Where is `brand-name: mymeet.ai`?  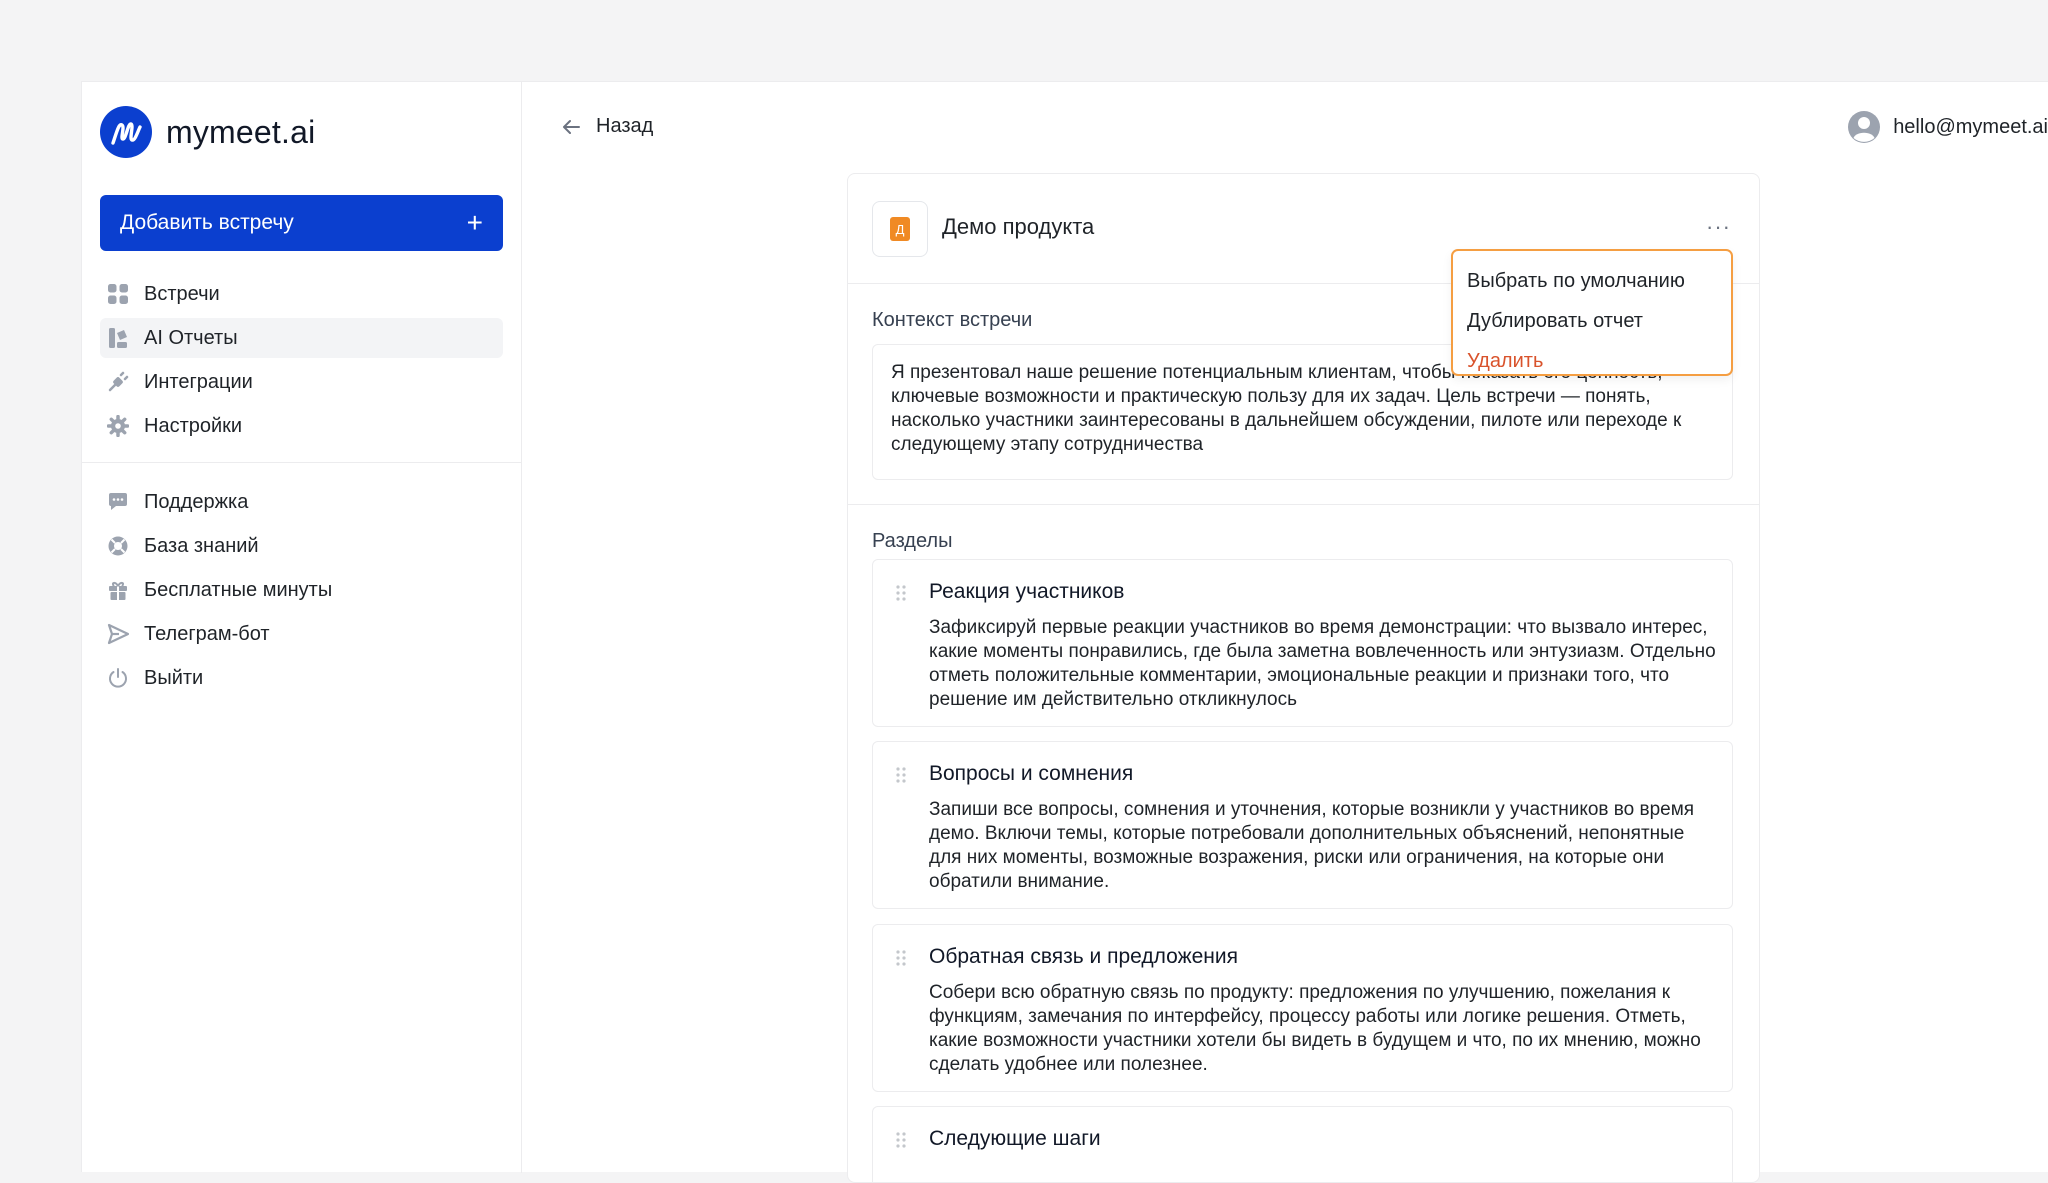 brand-name: mymeet.ai is located at coordinates (241, 131).